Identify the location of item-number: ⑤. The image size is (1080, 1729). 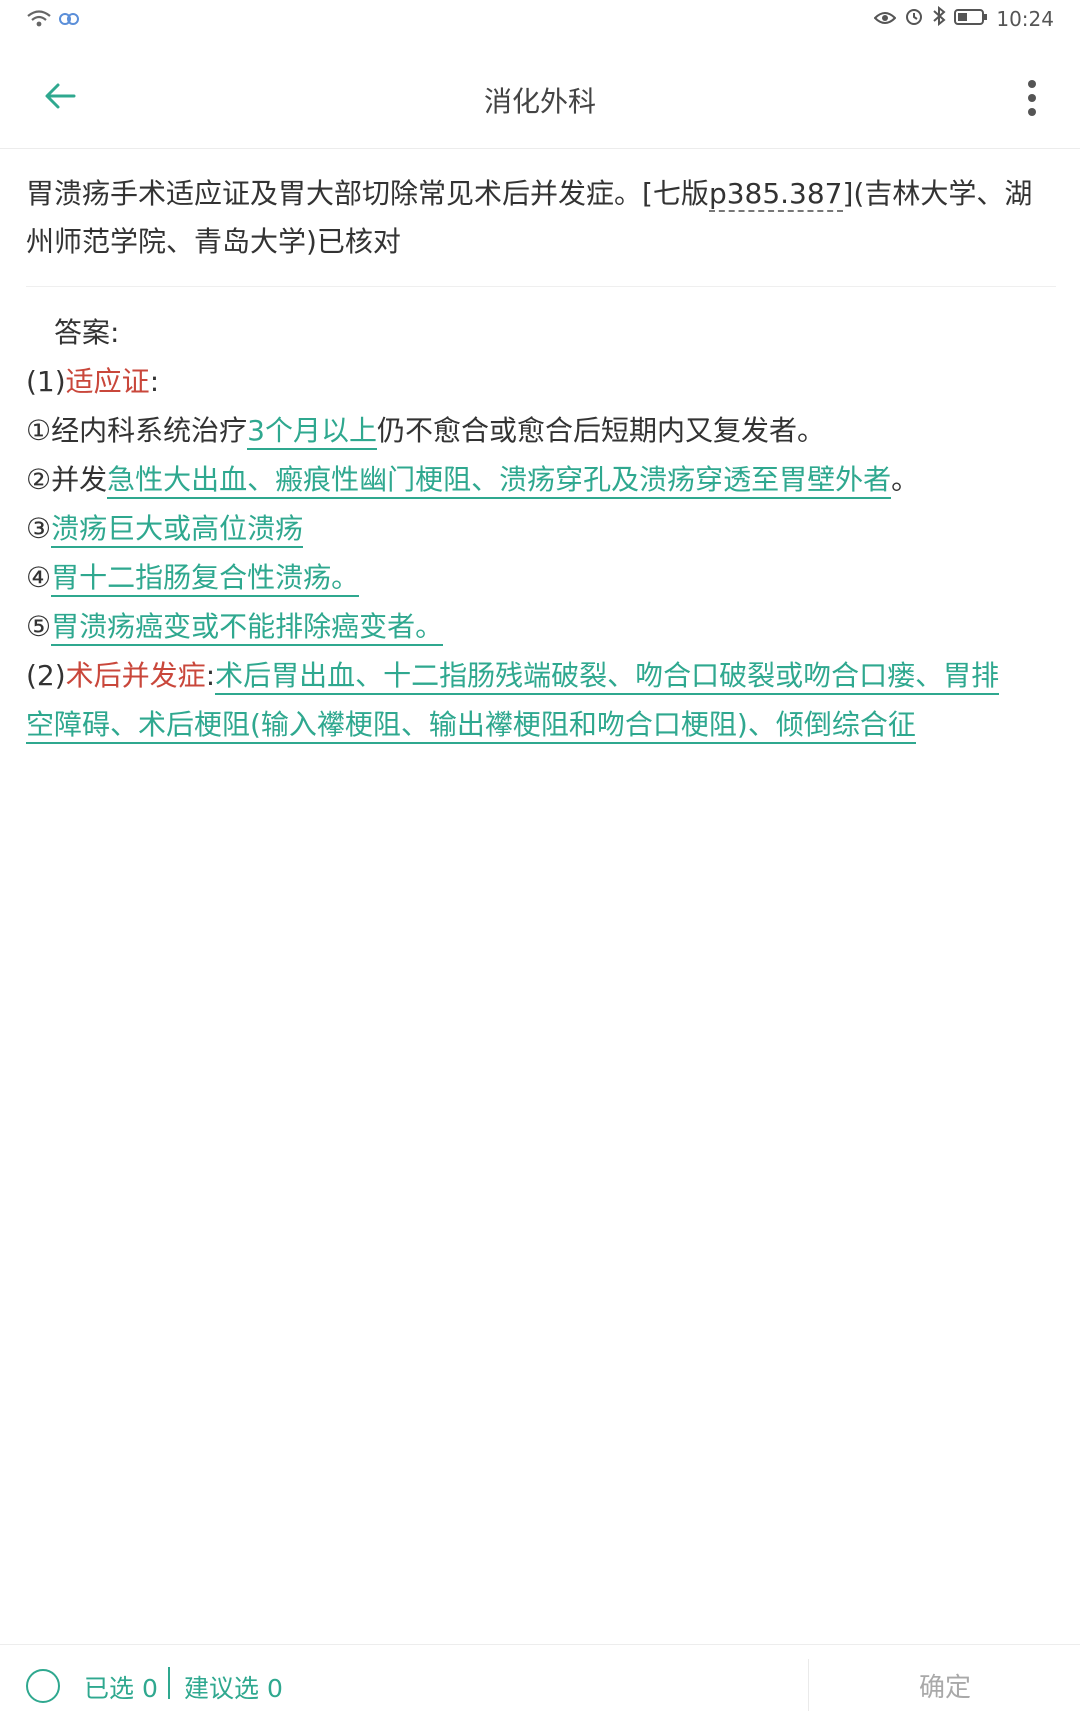
(39, 626).